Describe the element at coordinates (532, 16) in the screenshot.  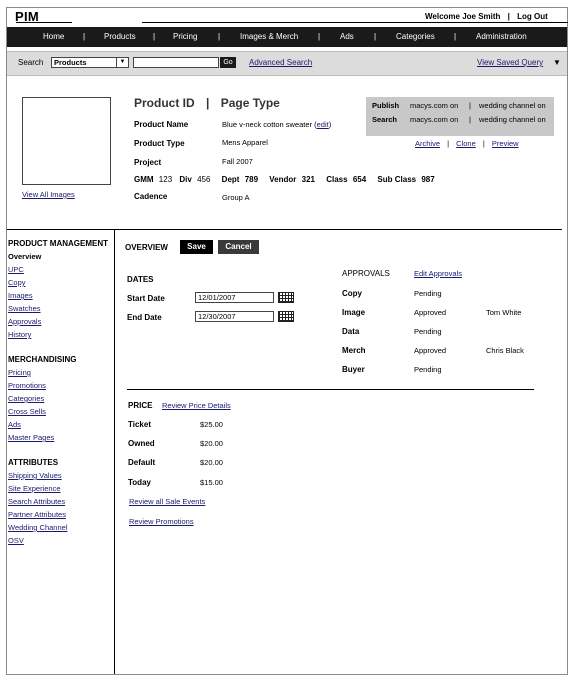
I see `logout-link: Log Out` at that location.